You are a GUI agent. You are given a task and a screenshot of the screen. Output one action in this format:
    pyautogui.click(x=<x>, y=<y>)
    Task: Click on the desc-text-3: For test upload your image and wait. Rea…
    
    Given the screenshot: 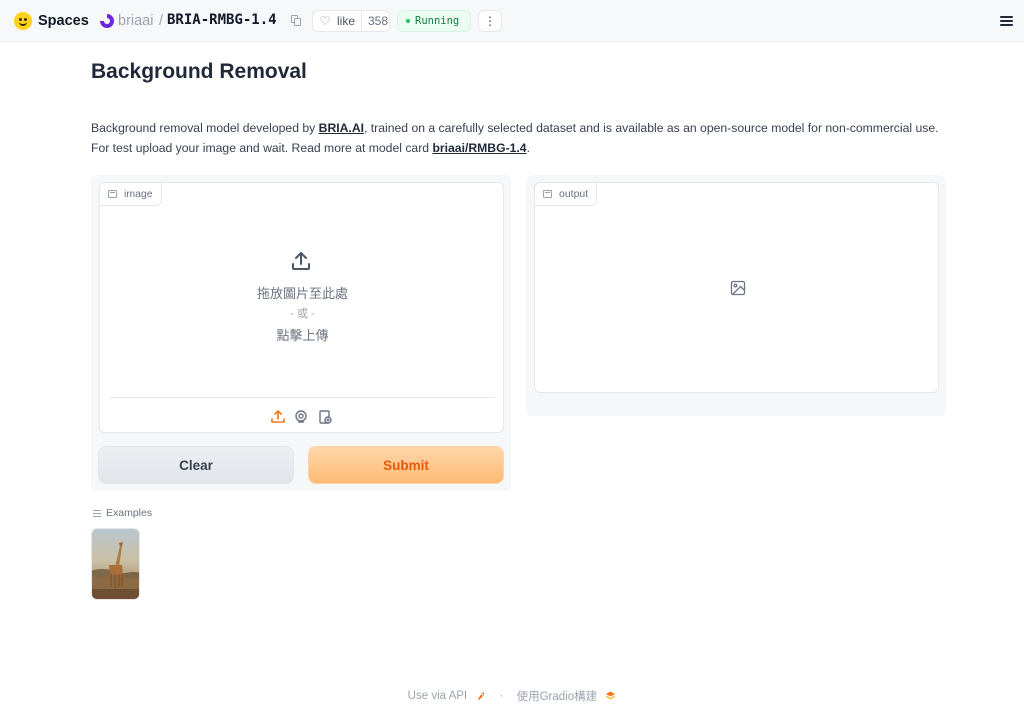 What is the action you would take?
    pyautogui.click(x=262, y=148)
    